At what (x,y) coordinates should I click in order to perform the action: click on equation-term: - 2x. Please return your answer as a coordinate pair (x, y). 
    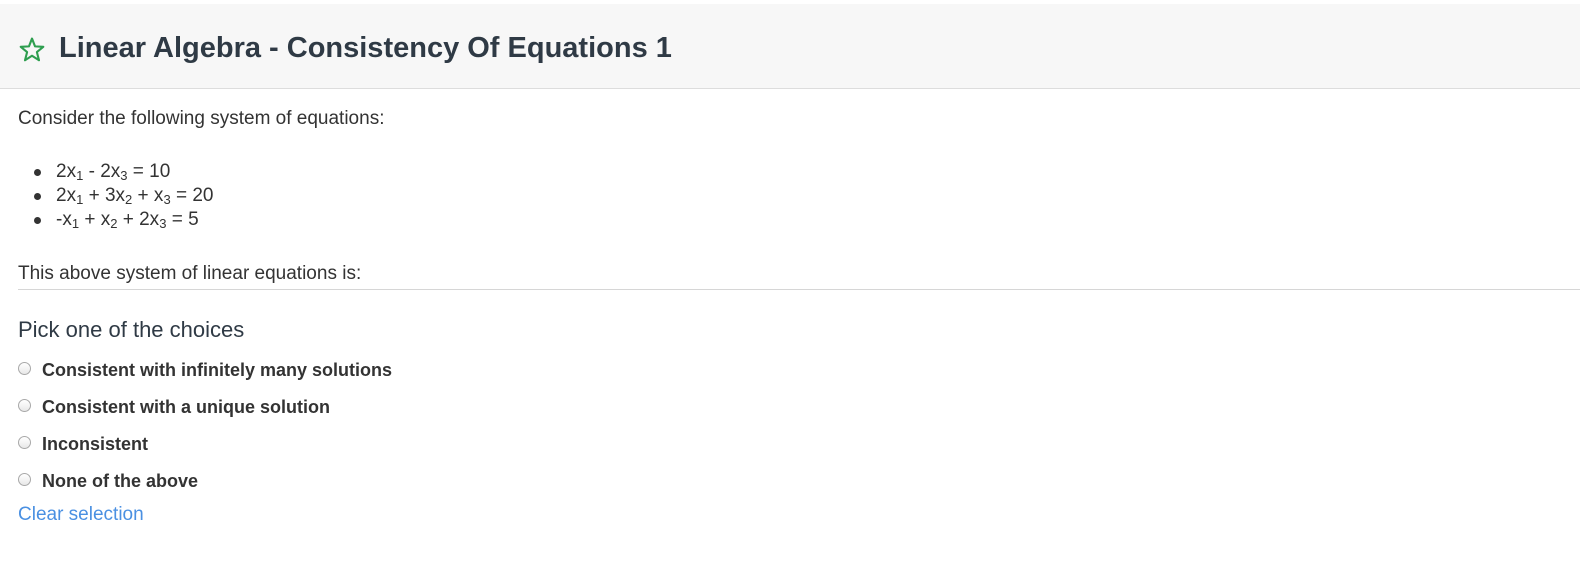
    Looking at the image, I should click on (102, 171).